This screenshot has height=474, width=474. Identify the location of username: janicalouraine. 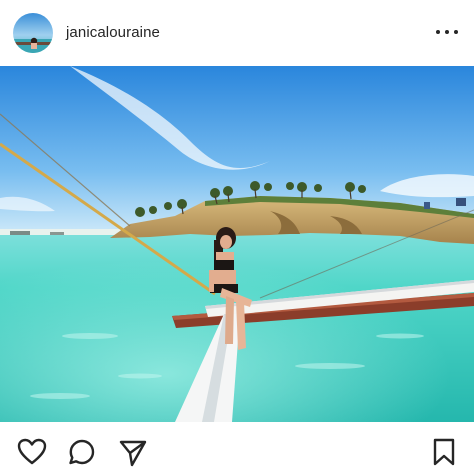
(113, 32).